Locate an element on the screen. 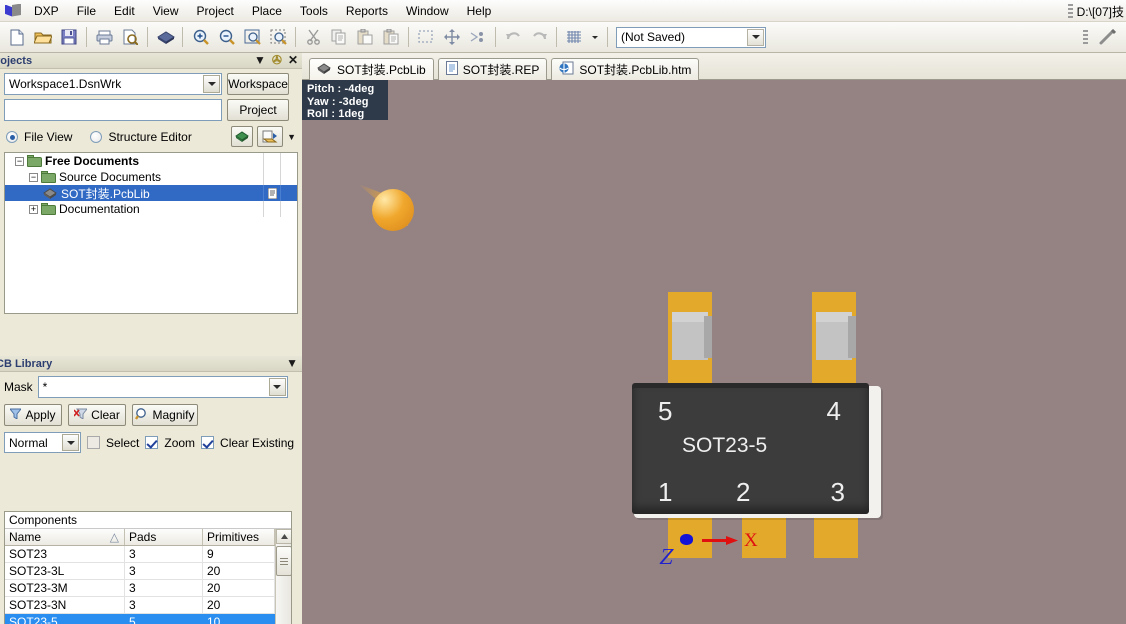  tab-sot-rep: SOT封装.REP is located at coordinates (492, 69).